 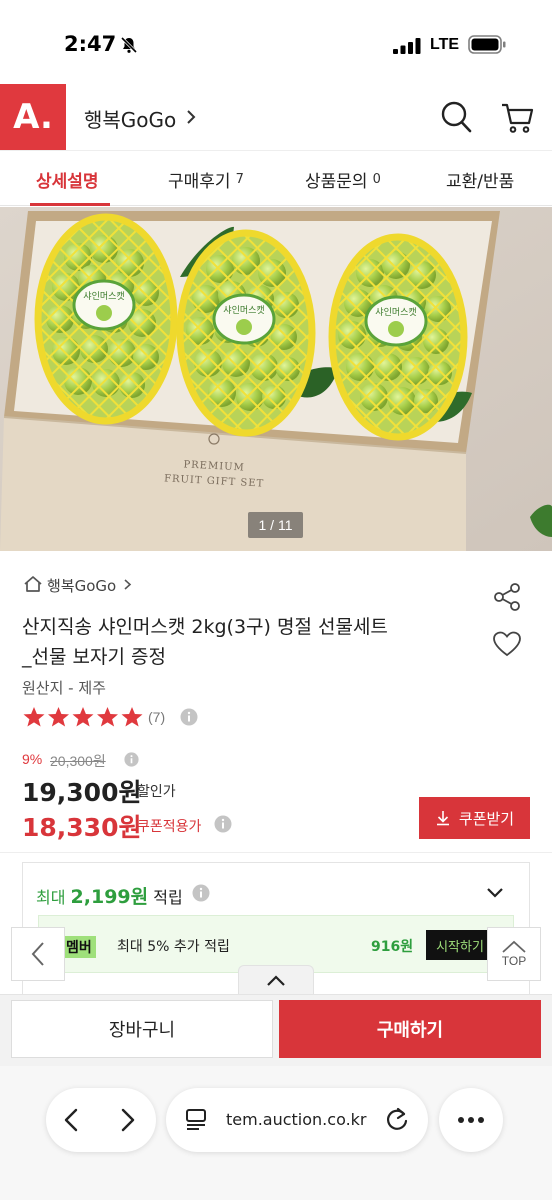 I want to click on membership-badge: 멤버, so click(x=79, y=947).